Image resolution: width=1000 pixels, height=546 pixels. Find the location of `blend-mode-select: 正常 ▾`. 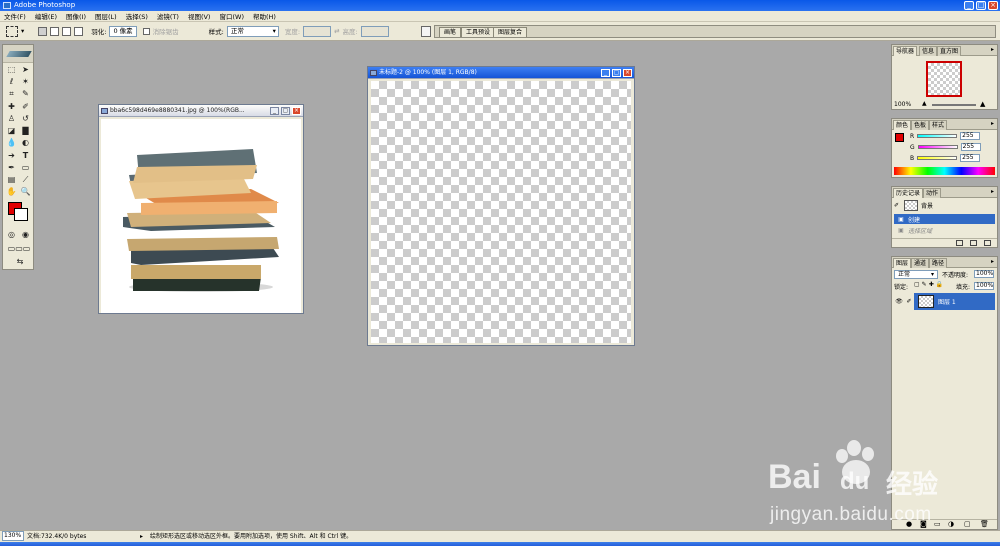

blend-mode-select: 正常 ▾ is located at coordinates (916, 274).